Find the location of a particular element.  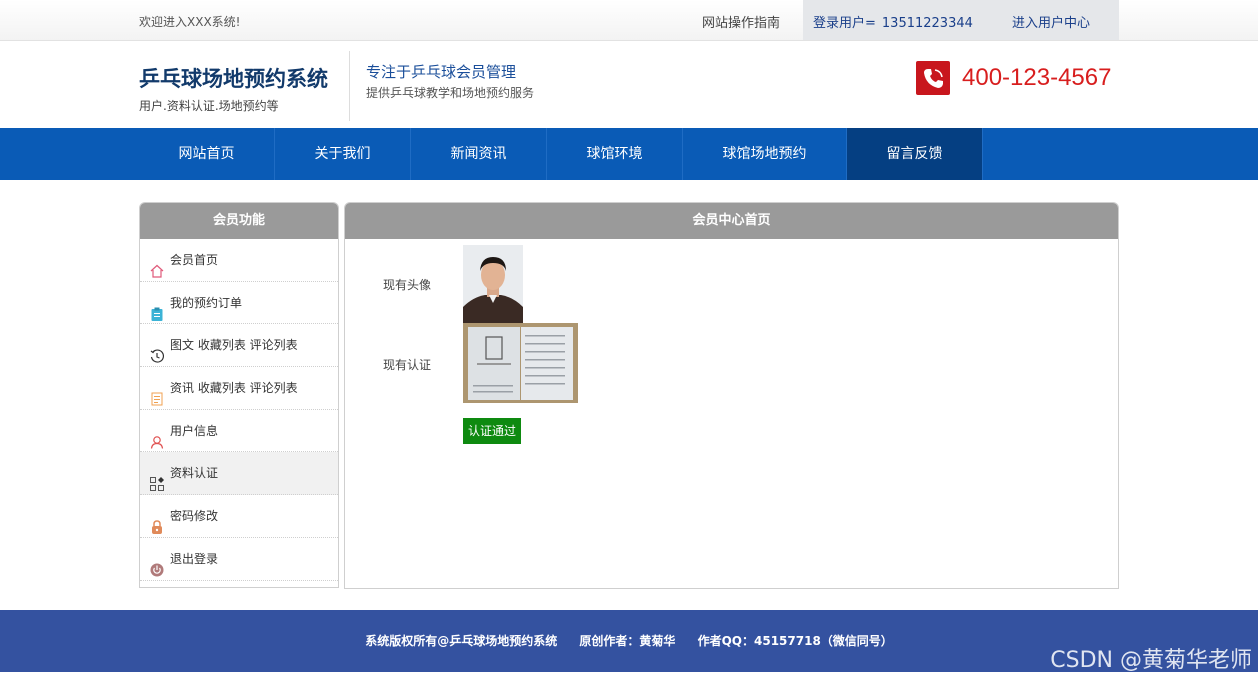

sidebar-item: 资料认证 is located at coordinates (239, 474).